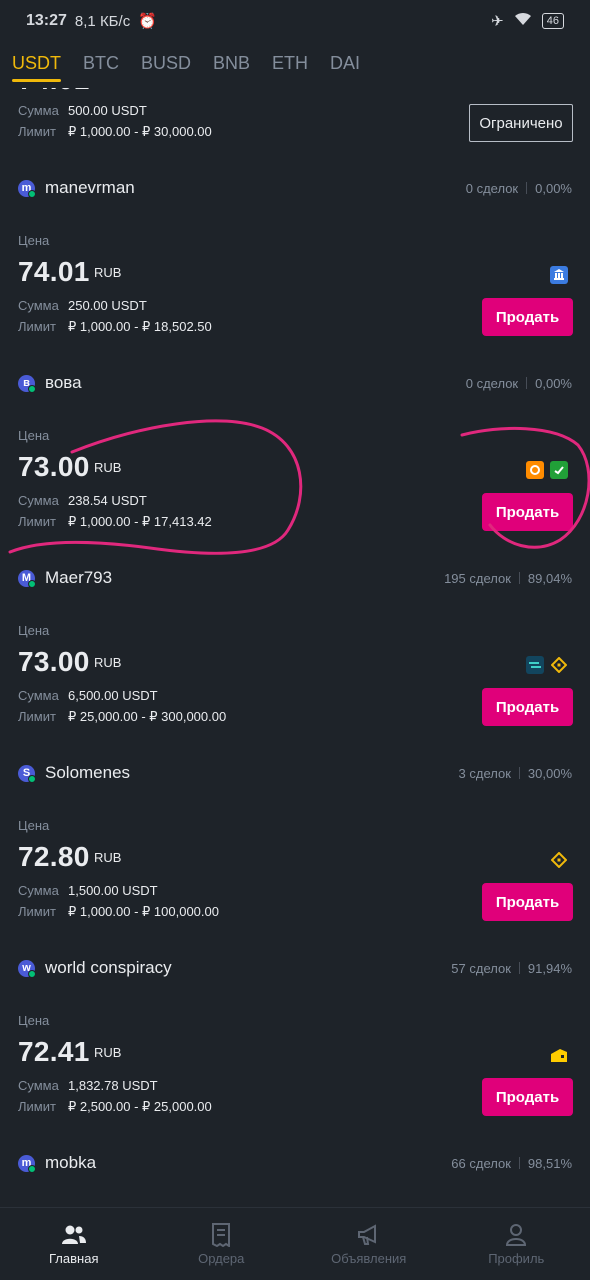 The image size is (590, 1280). I want to click on price-value: 74.01, so click(54, 271).